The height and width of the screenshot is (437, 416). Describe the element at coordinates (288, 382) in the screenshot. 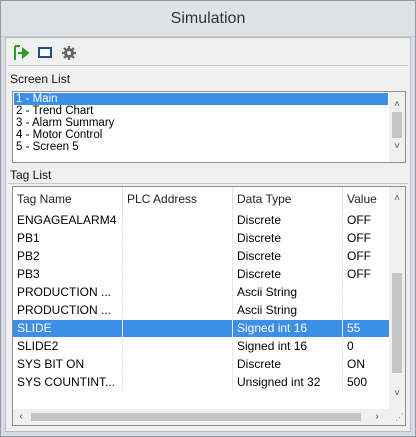

I see `cell-data-type: Unsigned int 32` at that location.